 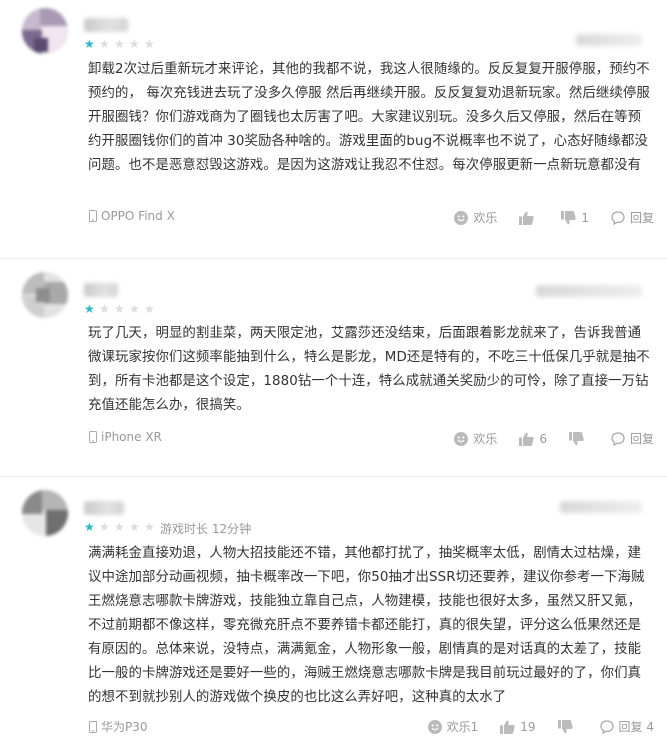 I want to click on dislike-button: 1, so click(x=575, y=217).